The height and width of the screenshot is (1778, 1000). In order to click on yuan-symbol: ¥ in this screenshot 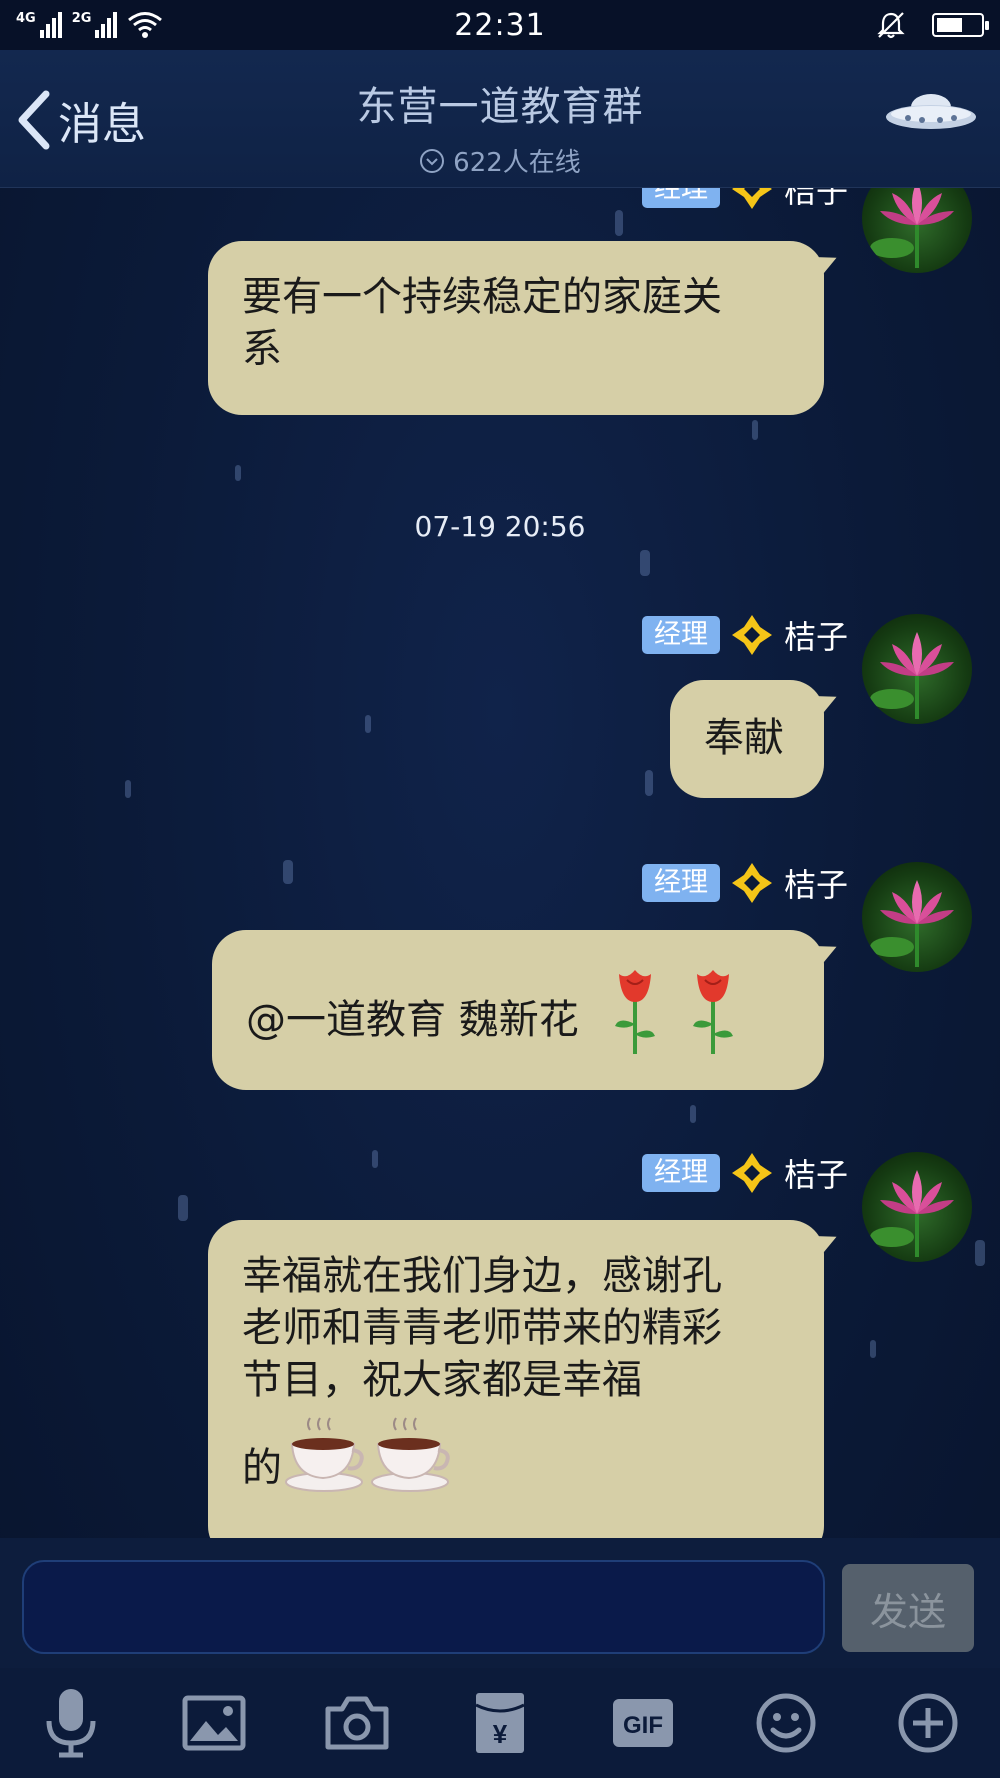, I will do `click(500, 1734)`.